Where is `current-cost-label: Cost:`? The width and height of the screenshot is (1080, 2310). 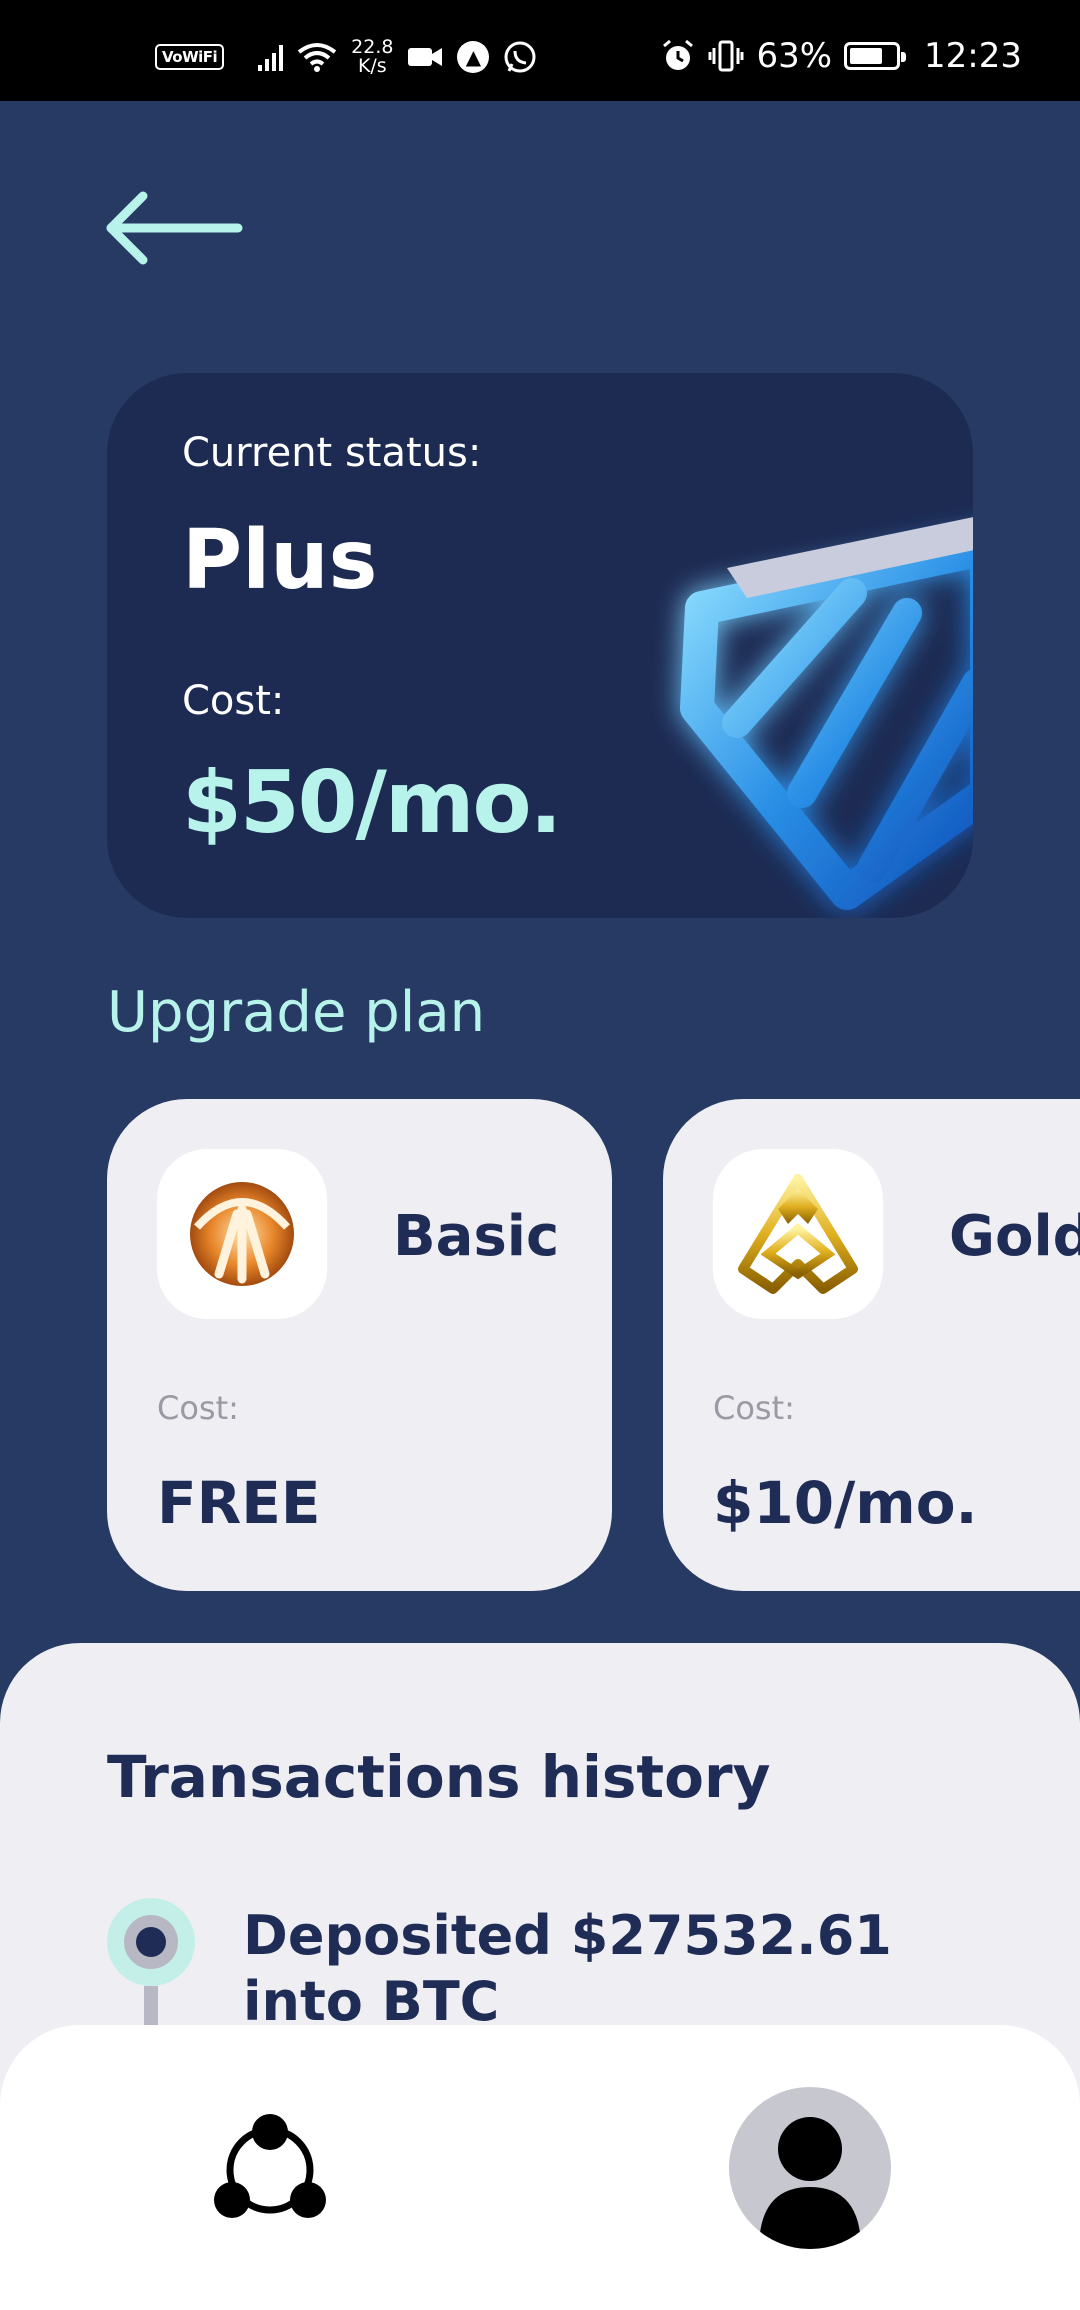
current-cost-label: Cost: is located at coordinates (233, 701).